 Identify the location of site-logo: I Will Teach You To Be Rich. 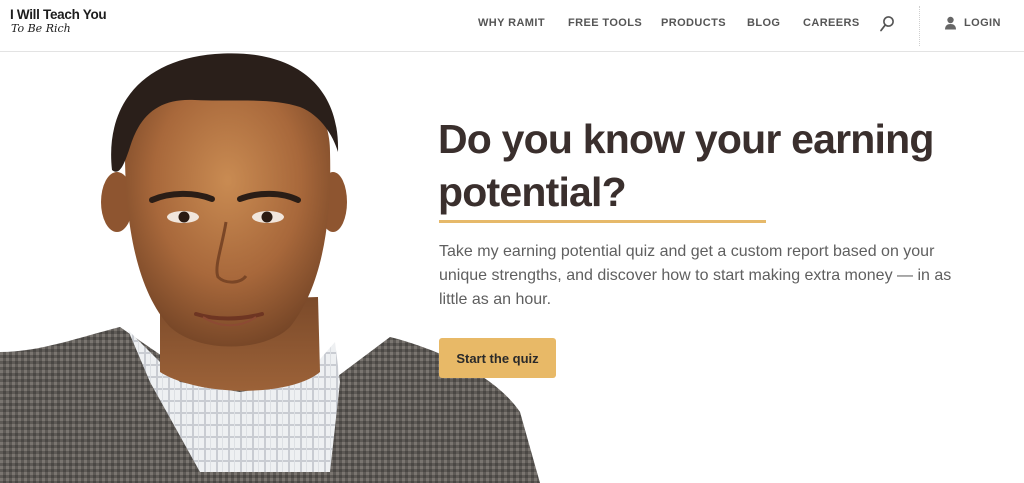
(58, 21).